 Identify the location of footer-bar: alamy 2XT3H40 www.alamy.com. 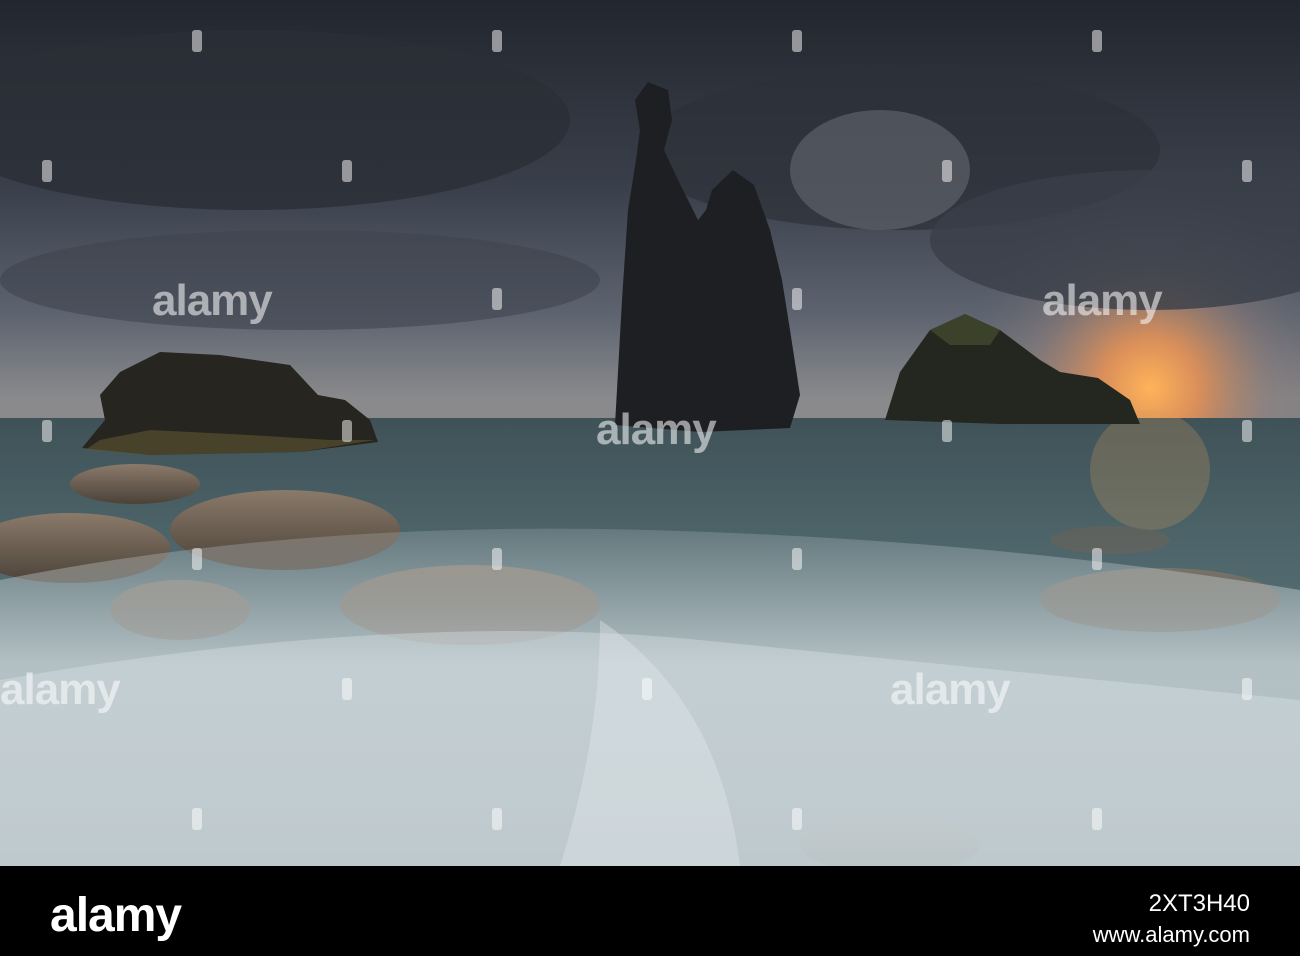
(650, 911).